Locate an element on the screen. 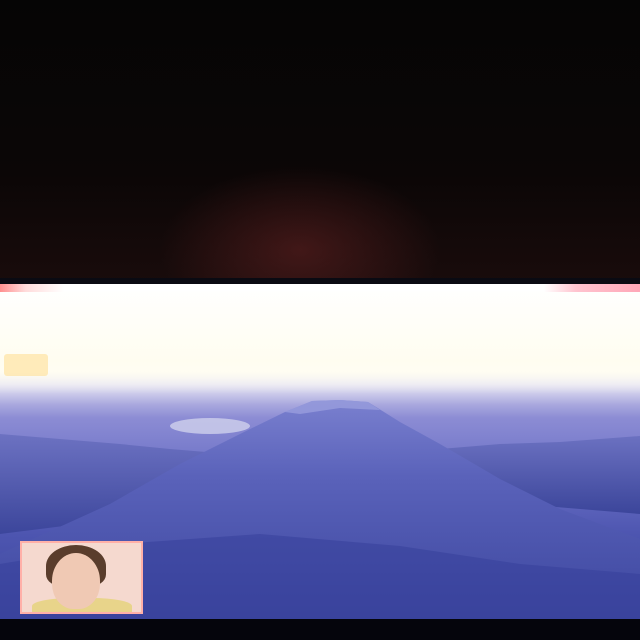  channel-badge is located at coordinates (26, 365).